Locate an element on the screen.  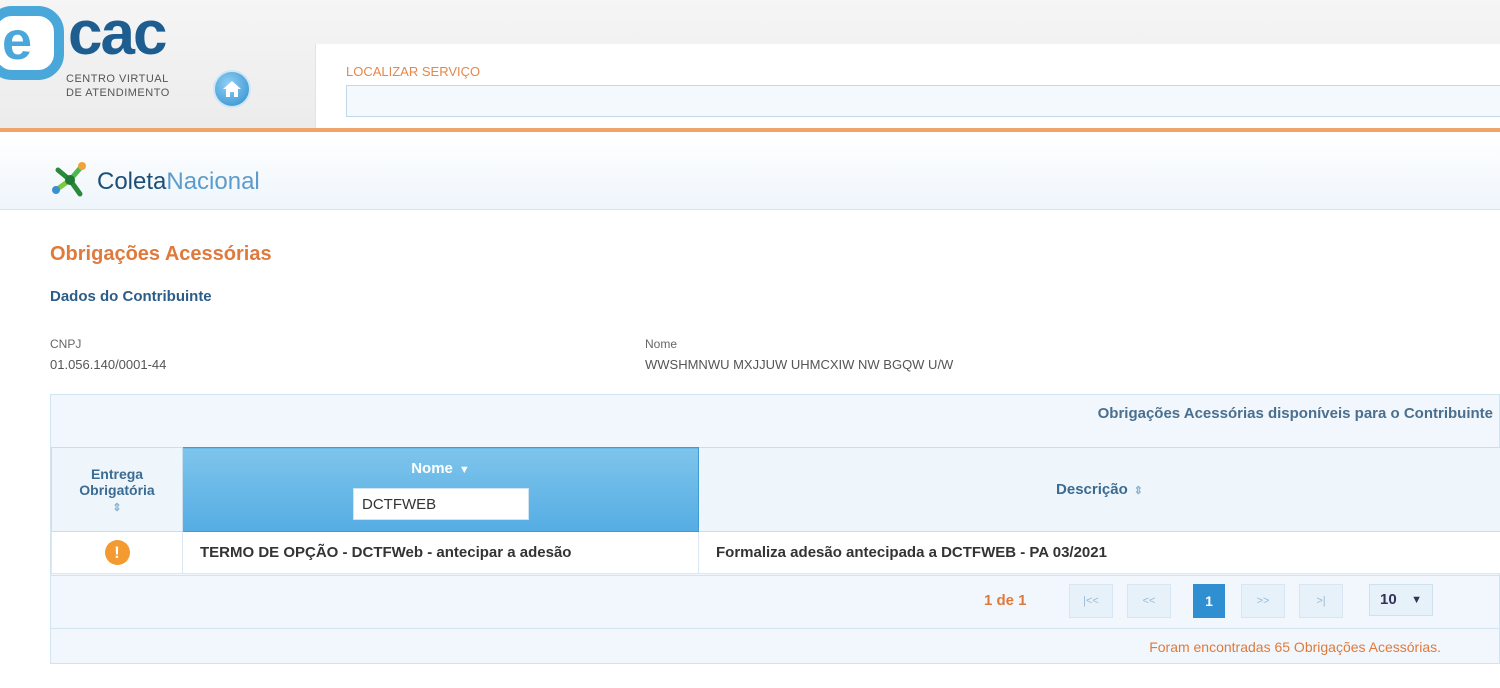
column-header-entrega-line2: Obrigatória is located at coordinates (117, 489).